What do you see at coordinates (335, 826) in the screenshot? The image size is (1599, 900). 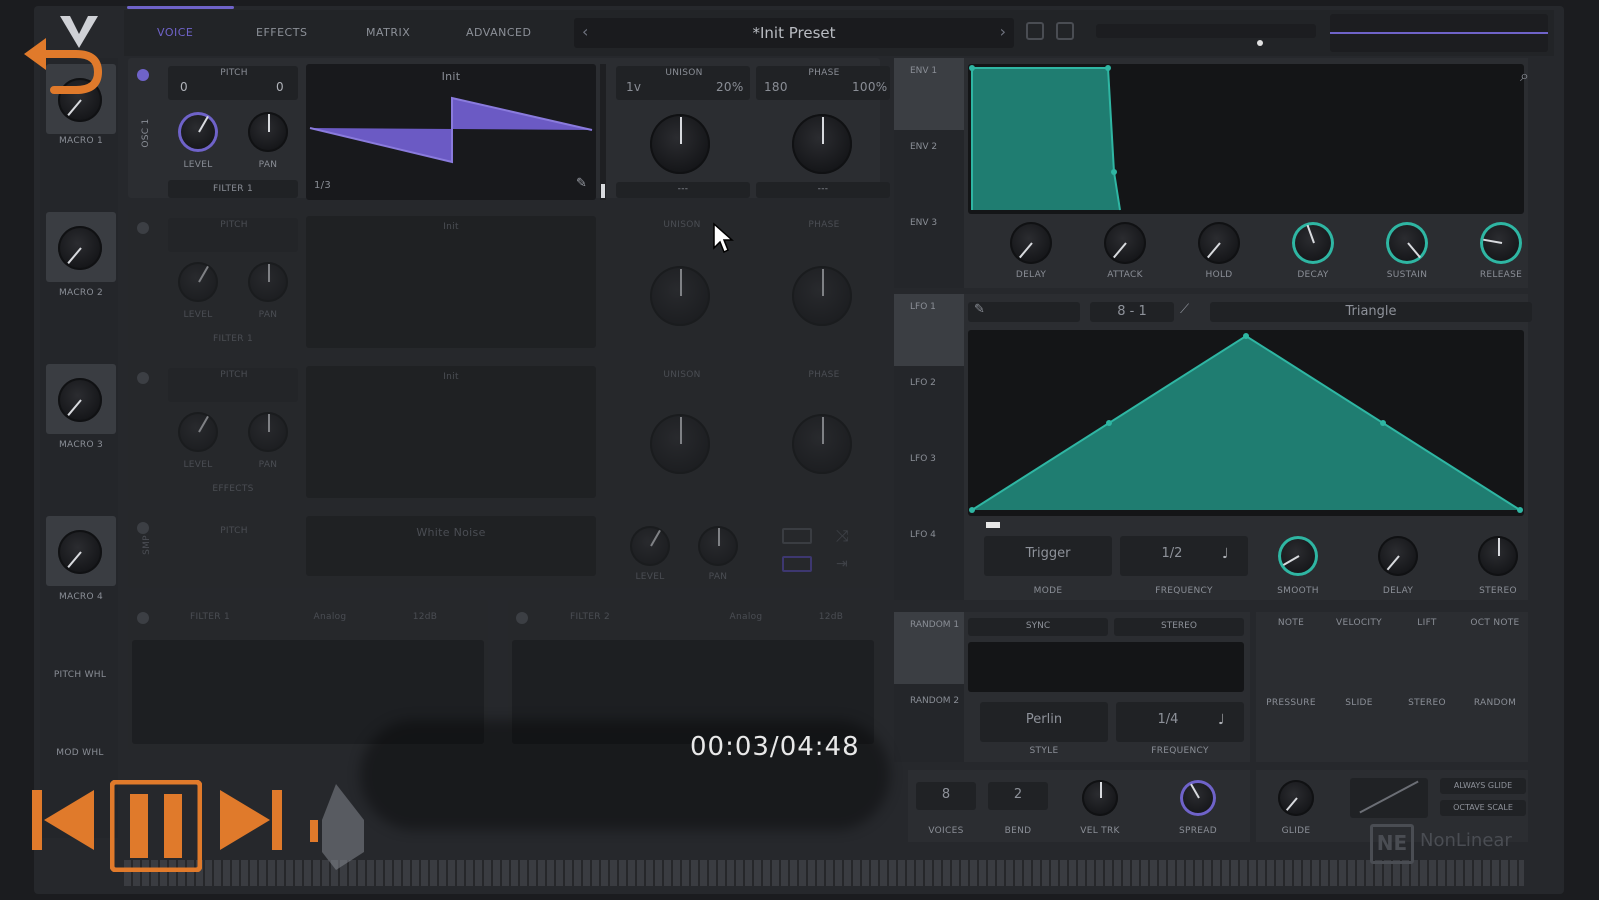 I see `volume-slider-icon` at bounding box center [335, 826].